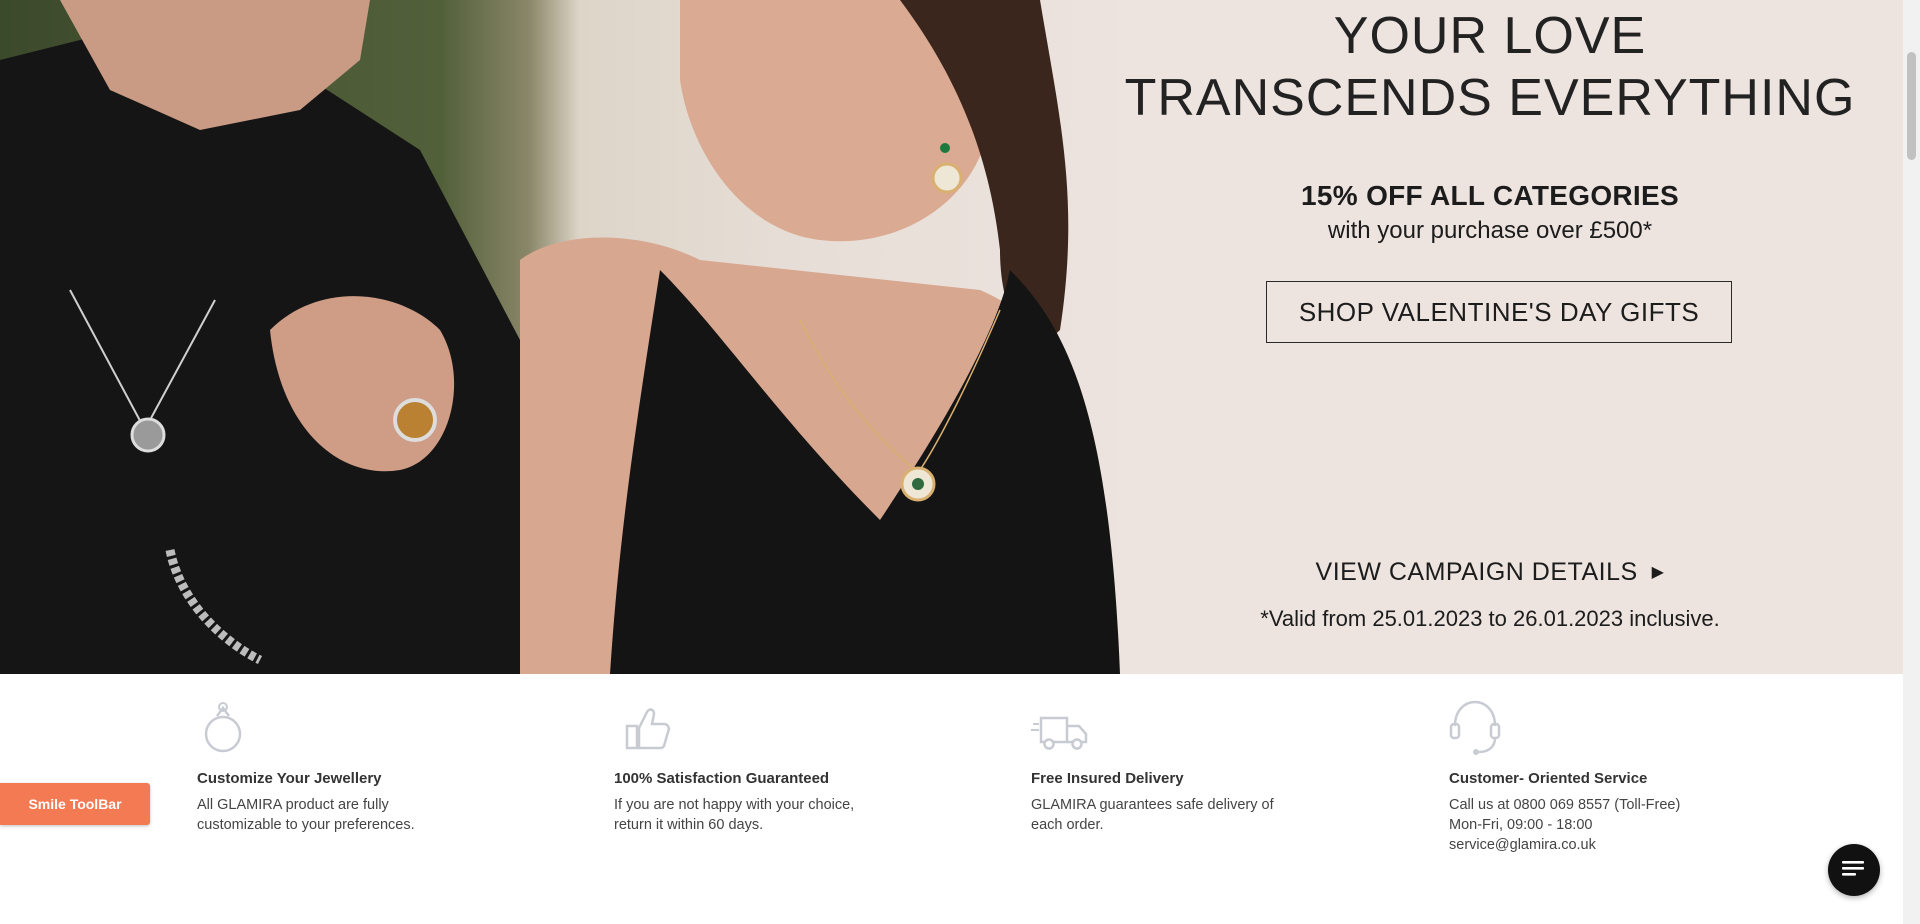 This screenshot has width=1920, height=924. I want to click on shop-valentines-gifts-button: SHOP VALENTINE'S DAY GIFTS, so click(1499, 312).